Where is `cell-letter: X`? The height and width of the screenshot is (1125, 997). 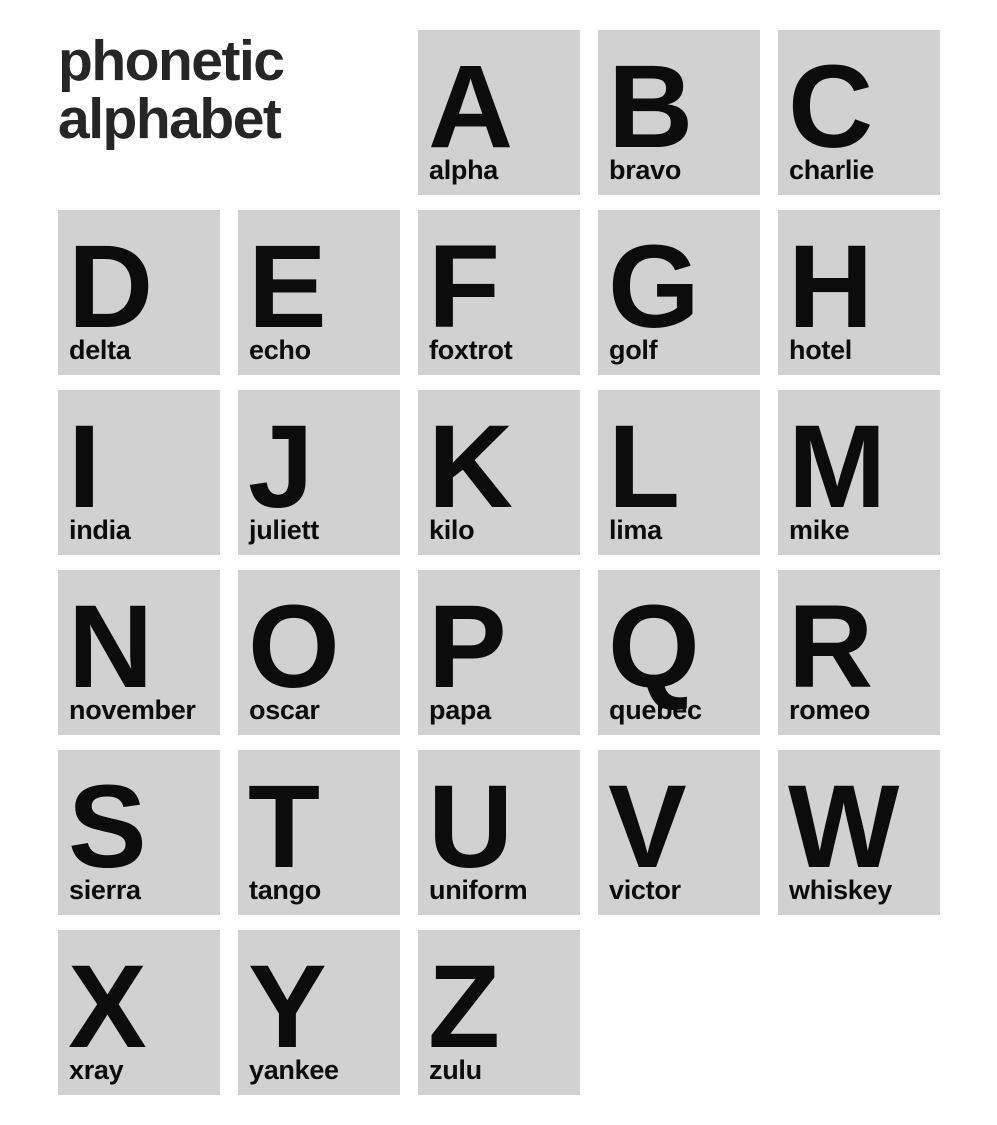
cell-letter: X is located at coordinates (107, 1007).